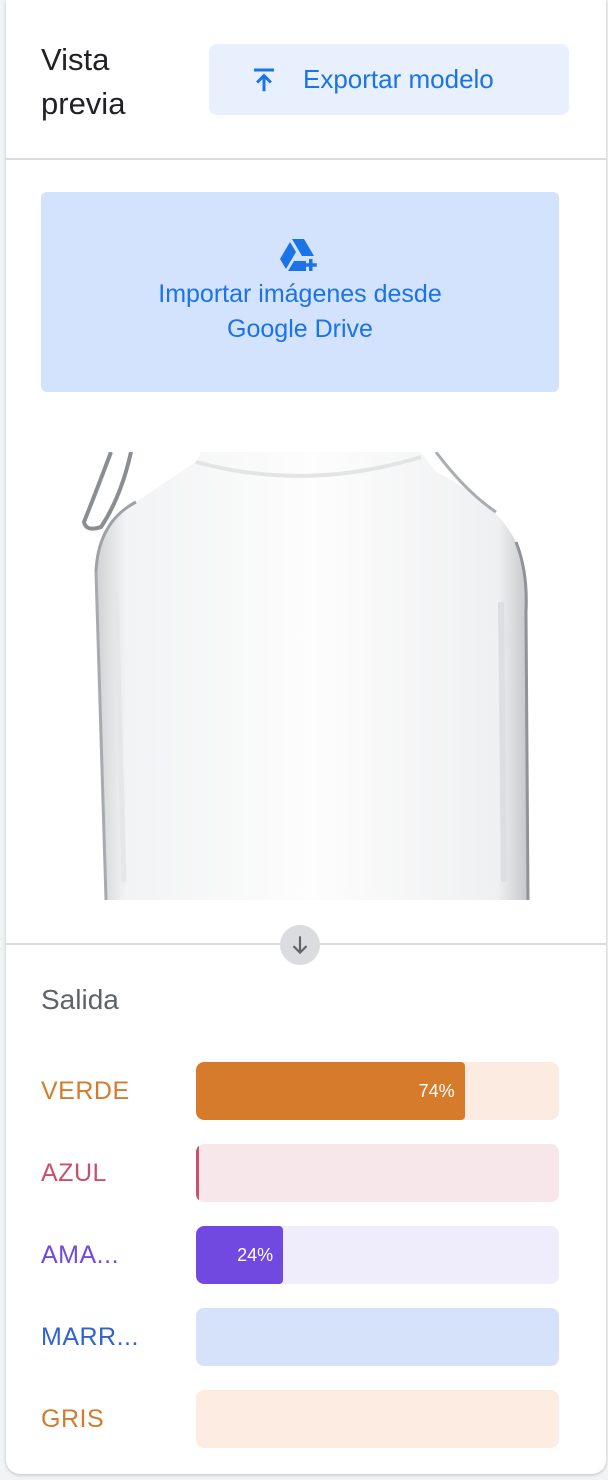 This screenshot has height=1480, width=608. I want to click on output-class-row: VERDE 74%, so click(300, 1091).